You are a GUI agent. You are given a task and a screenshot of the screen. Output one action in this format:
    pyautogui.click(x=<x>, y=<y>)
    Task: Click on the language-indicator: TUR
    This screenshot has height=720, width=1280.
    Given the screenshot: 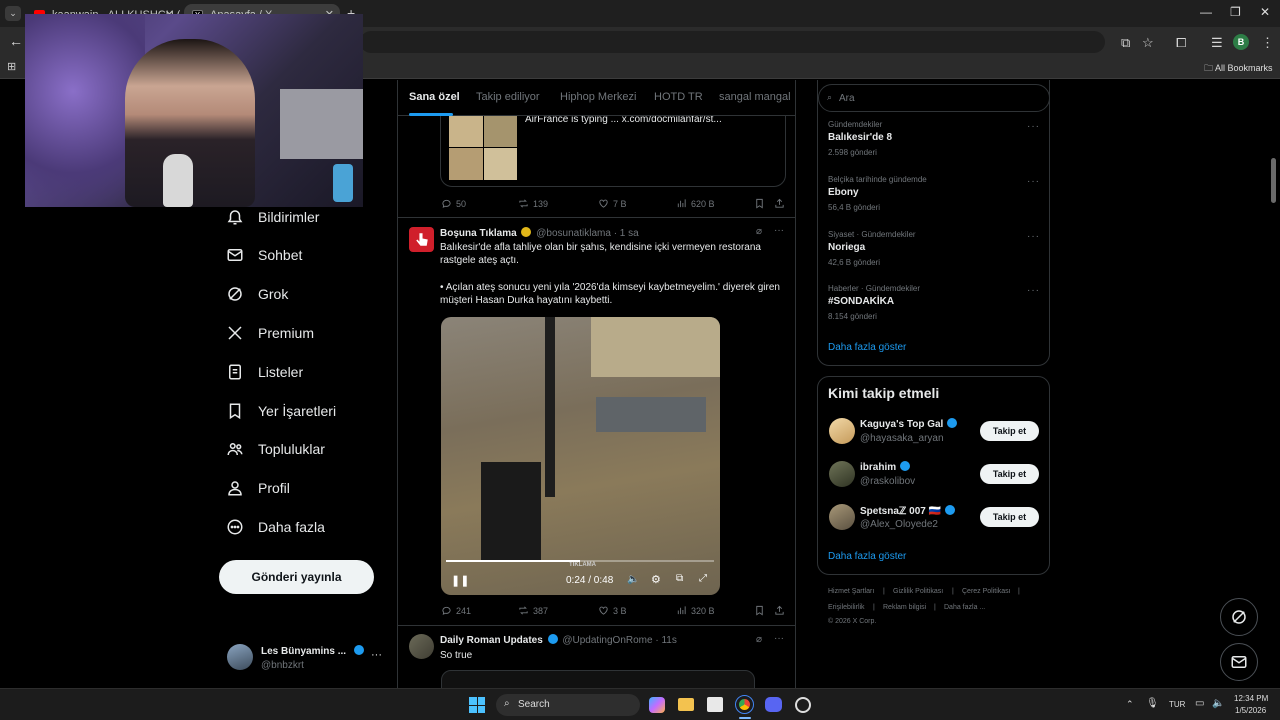 What is the action you would take?
    pyautogui.click(x=1177, y=704)
    